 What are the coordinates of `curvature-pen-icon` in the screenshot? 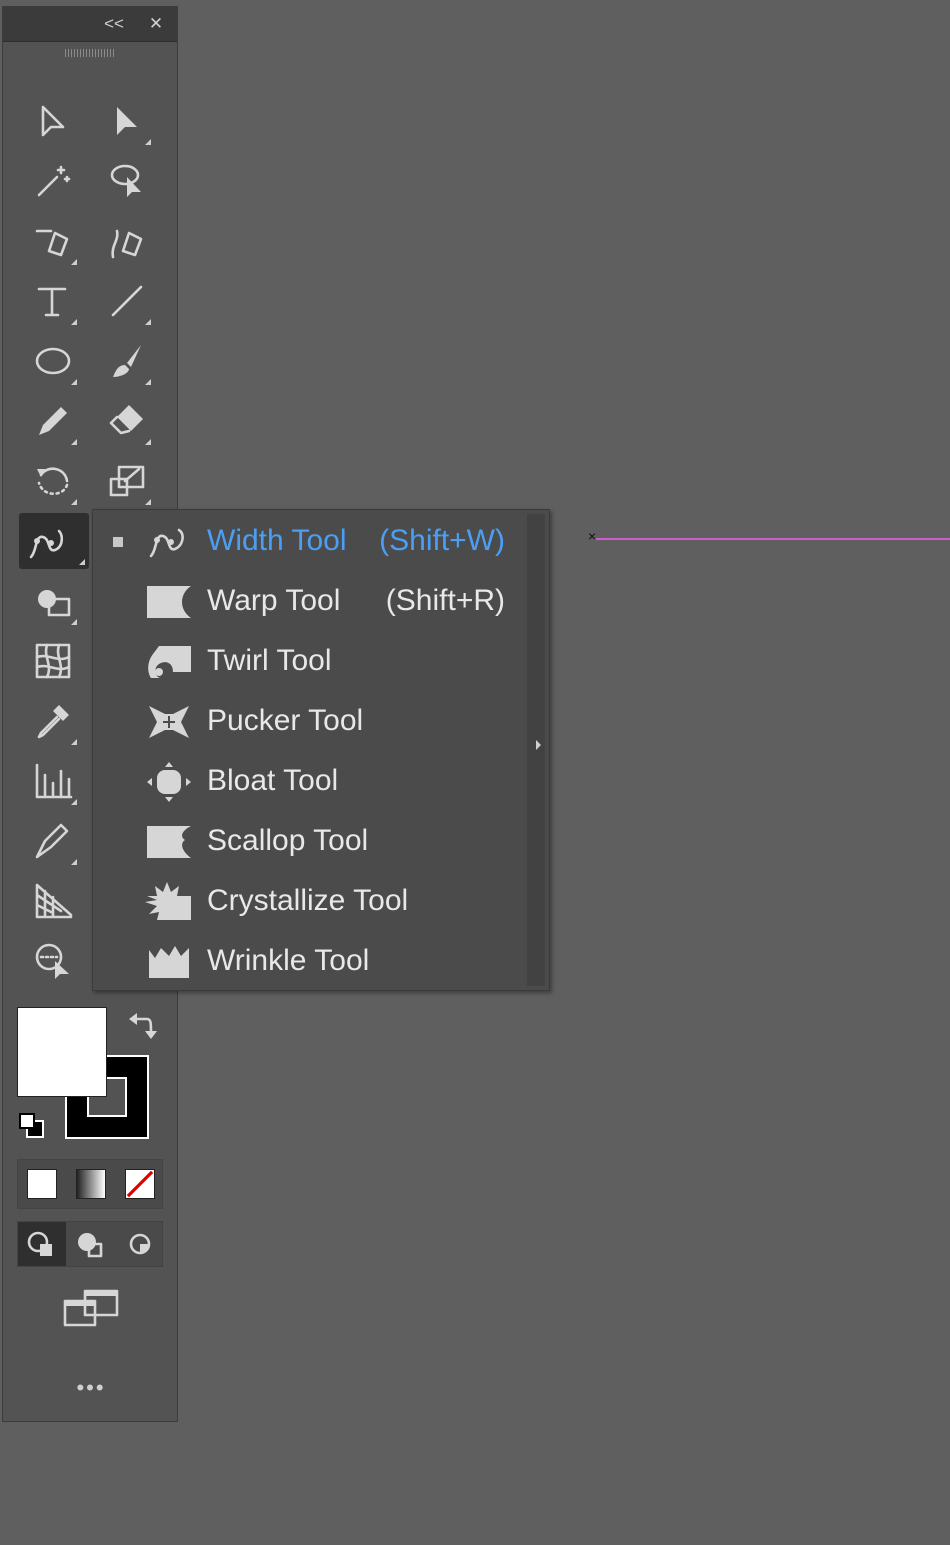 It's located at (127, 244).